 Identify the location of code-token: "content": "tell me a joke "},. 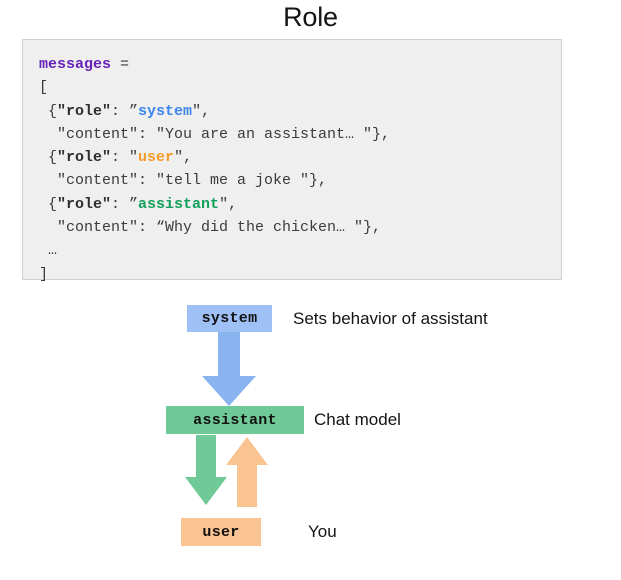
(183, 181).